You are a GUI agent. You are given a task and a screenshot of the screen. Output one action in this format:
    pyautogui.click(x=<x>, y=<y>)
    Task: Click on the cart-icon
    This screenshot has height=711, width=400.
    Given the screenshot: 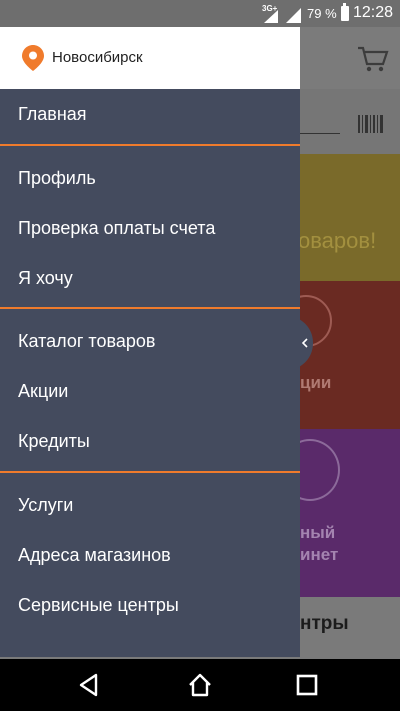 What is the action you would take?
    pyautogui.click(x=373, y=59)
    